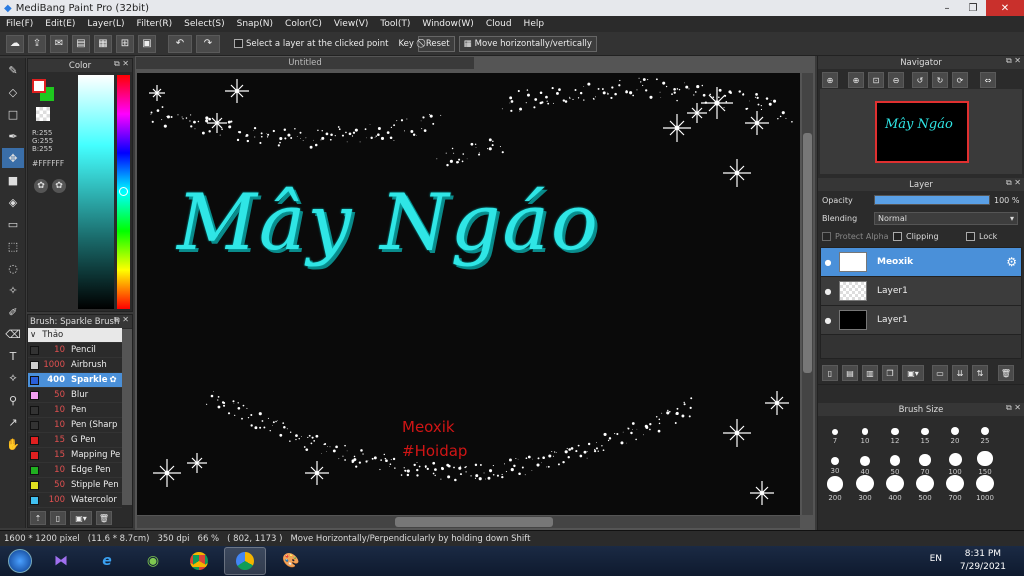 Image resolution: width=1024 pixels, height=576 pixels. Describe the element at coordinates (955, 463) in the screenshot. I see `brush-size-option: 100` at that location.